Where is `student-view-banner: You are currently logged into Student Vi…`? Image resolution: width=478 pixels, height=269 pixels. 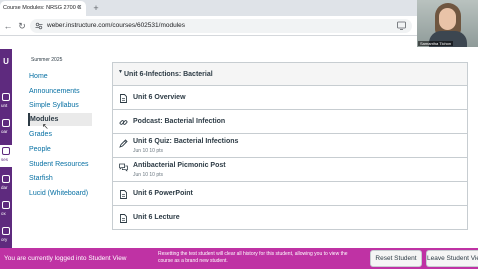 student-view-banner: You are currently logged into Student Vi… is located at coordinates (239, 258).